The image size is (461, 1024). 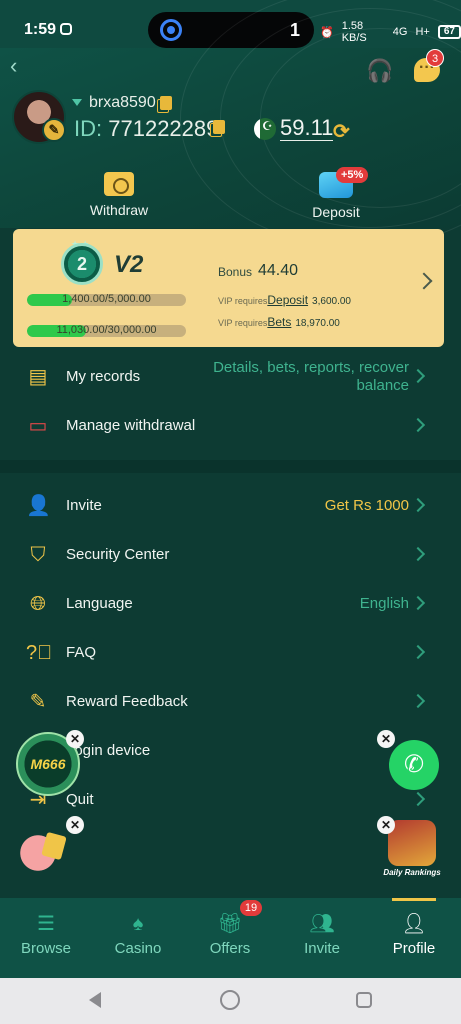 I want to click on browse-icon: ☰, so click(x=46, y=924).